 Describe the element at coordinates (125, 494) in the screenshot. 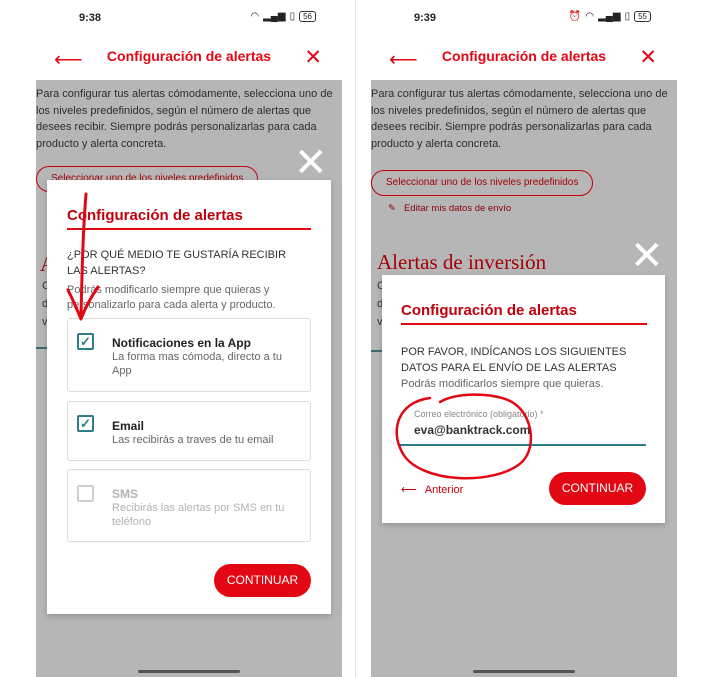

I see `option-title: SMS` at that location.